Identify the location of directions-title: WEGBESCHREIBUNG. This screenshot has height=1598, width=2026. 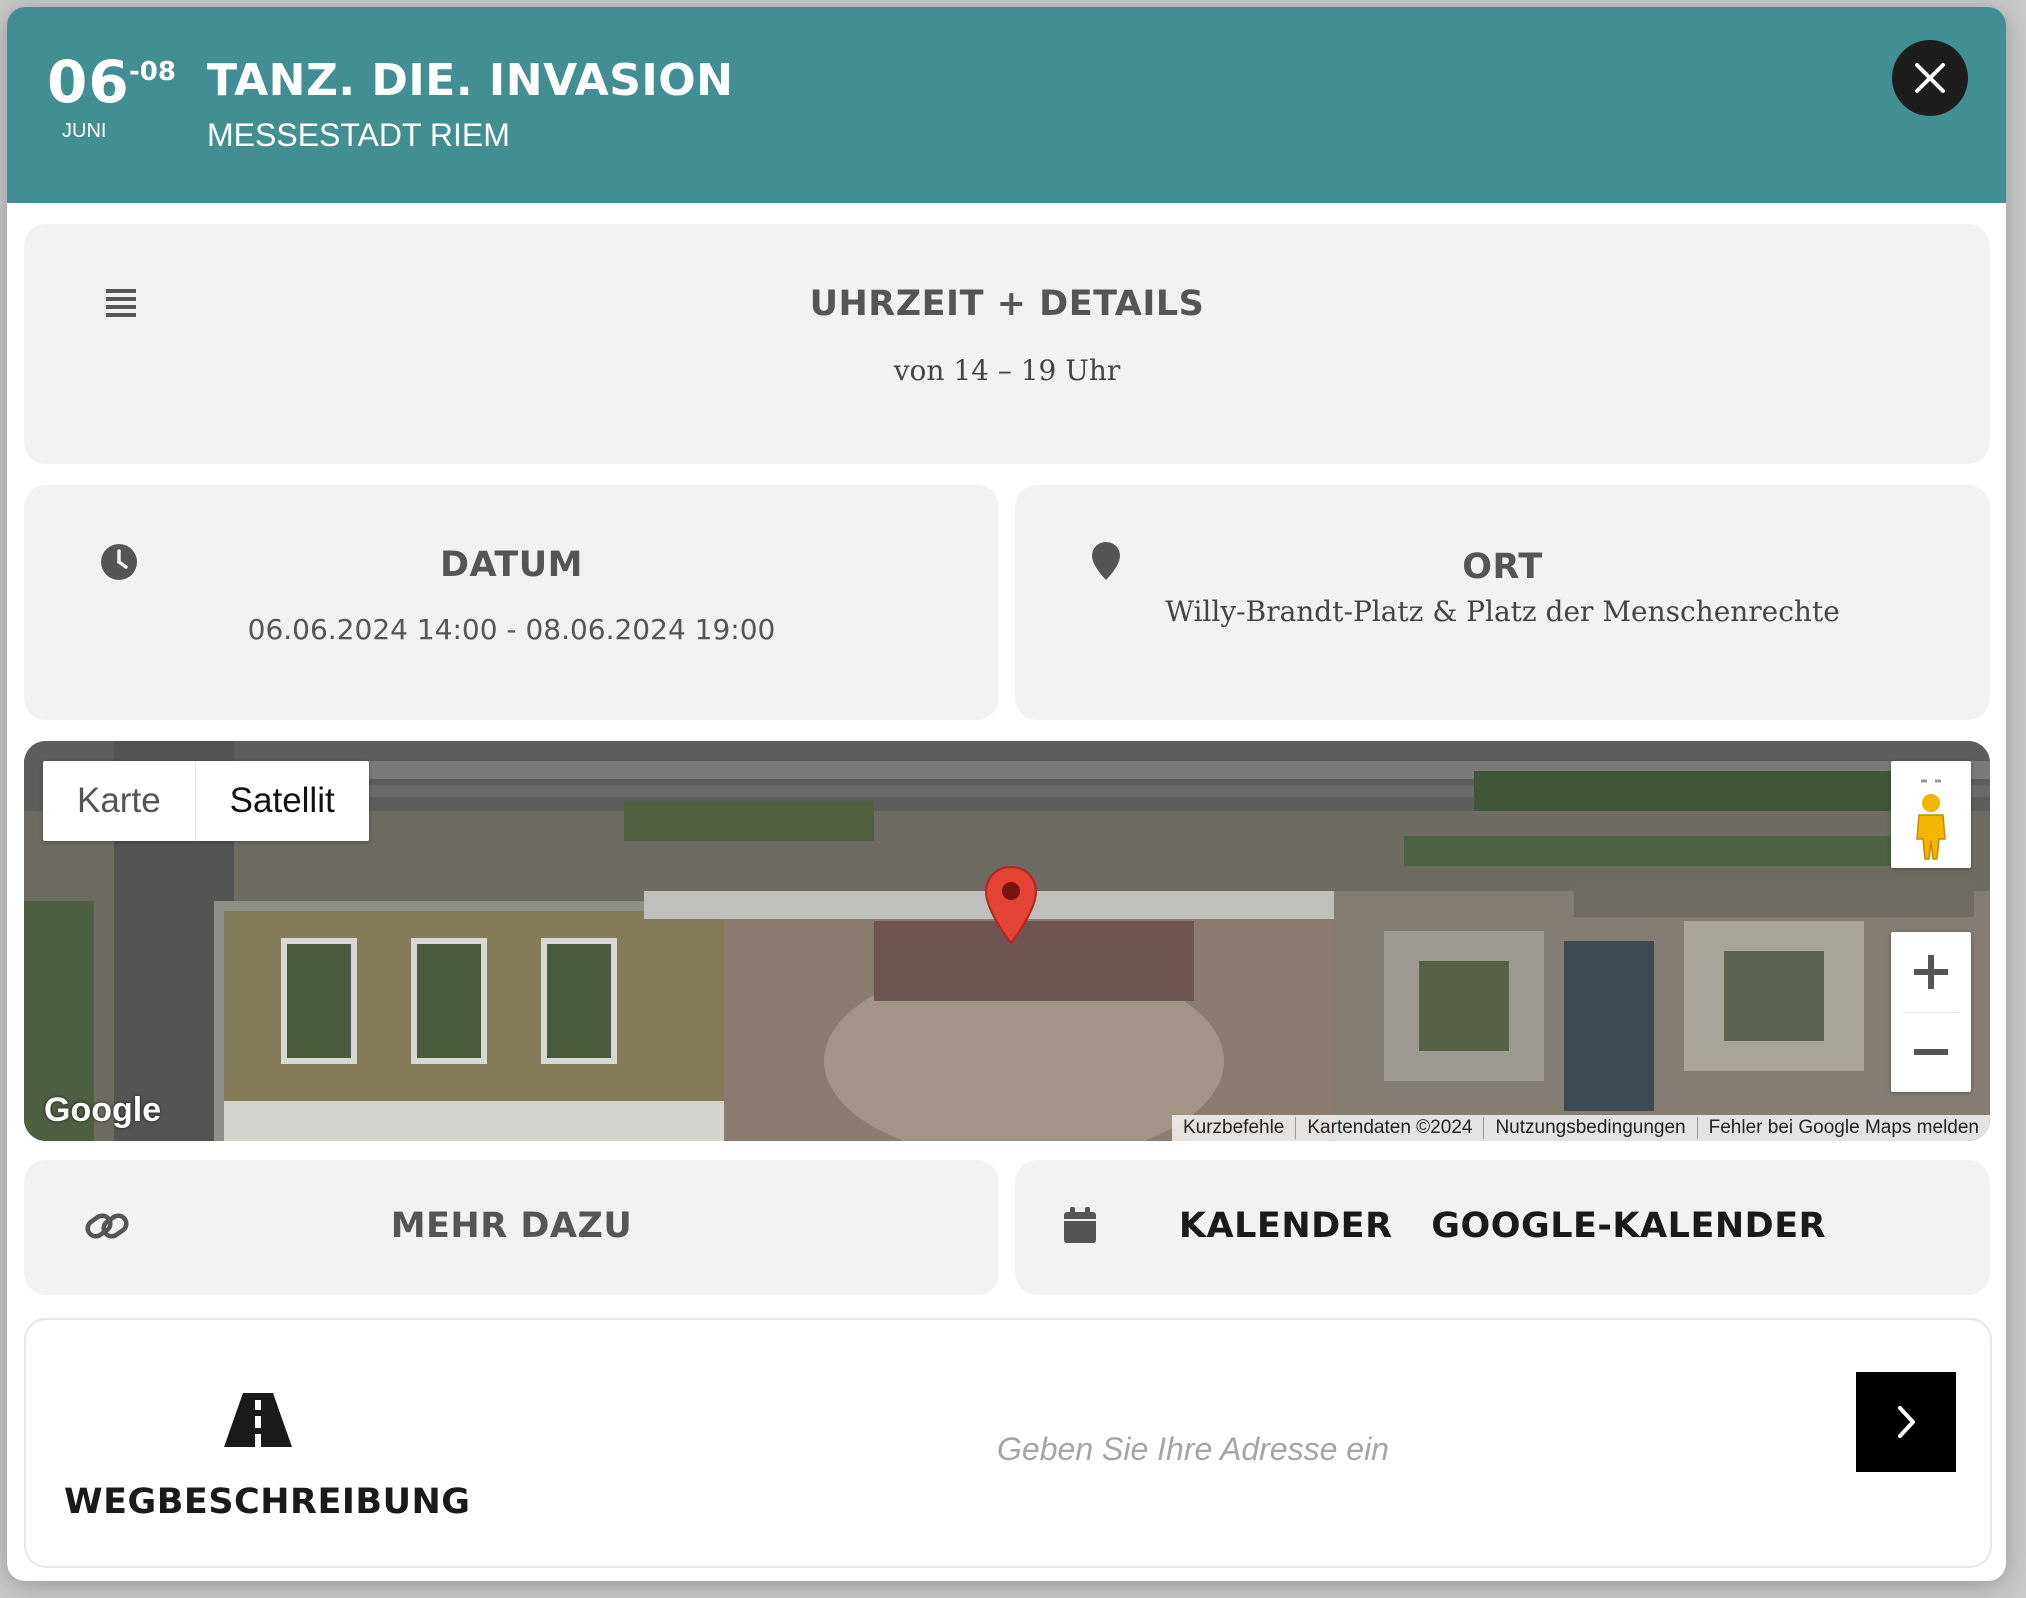
(267, 1502).